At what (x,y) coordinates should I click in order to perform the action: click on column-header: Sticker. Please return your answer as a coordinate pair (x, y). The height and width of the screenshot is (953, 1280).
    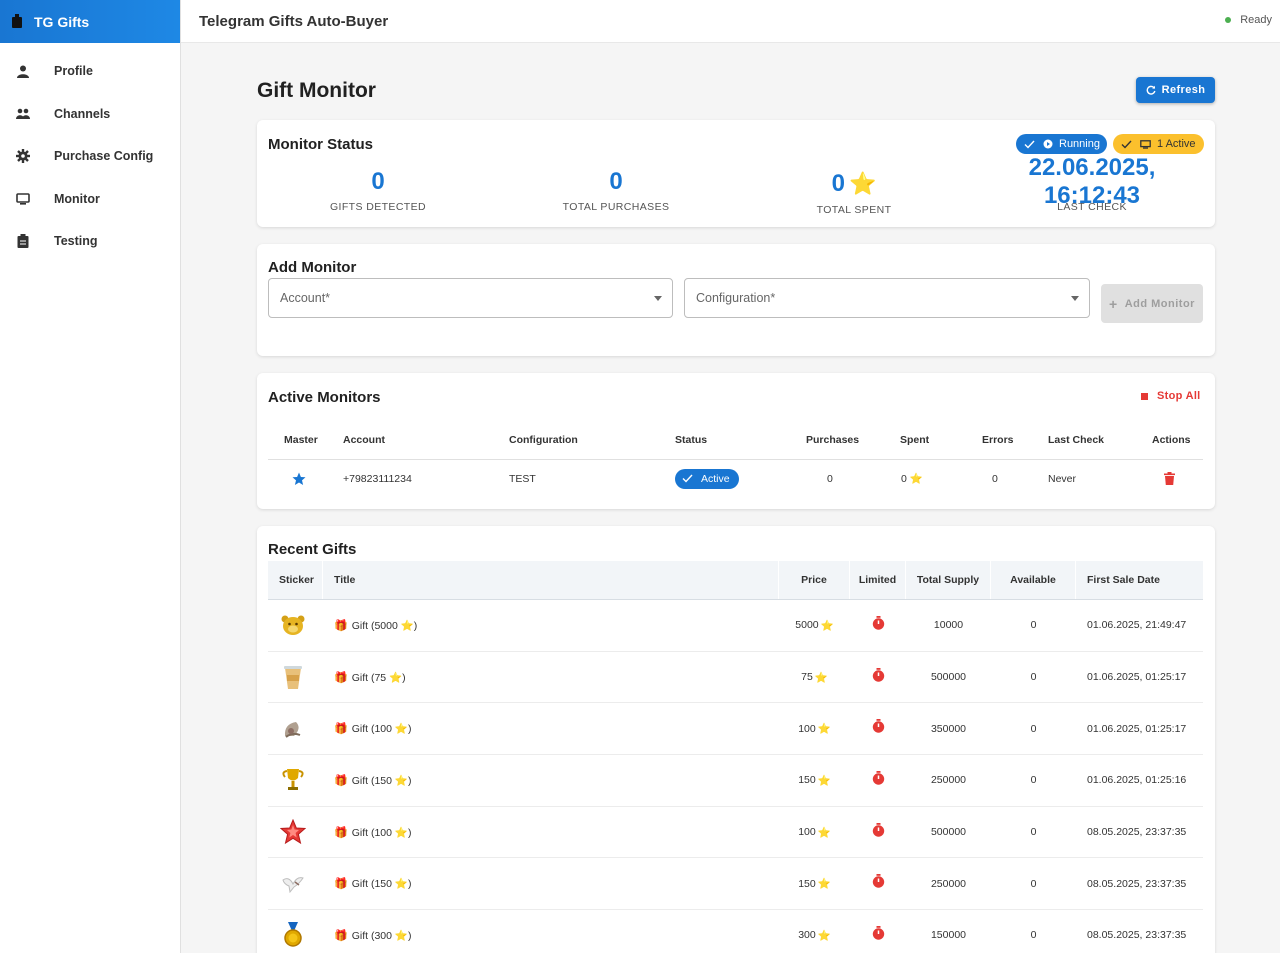
    Looking at the image, I should click on (295, 580).